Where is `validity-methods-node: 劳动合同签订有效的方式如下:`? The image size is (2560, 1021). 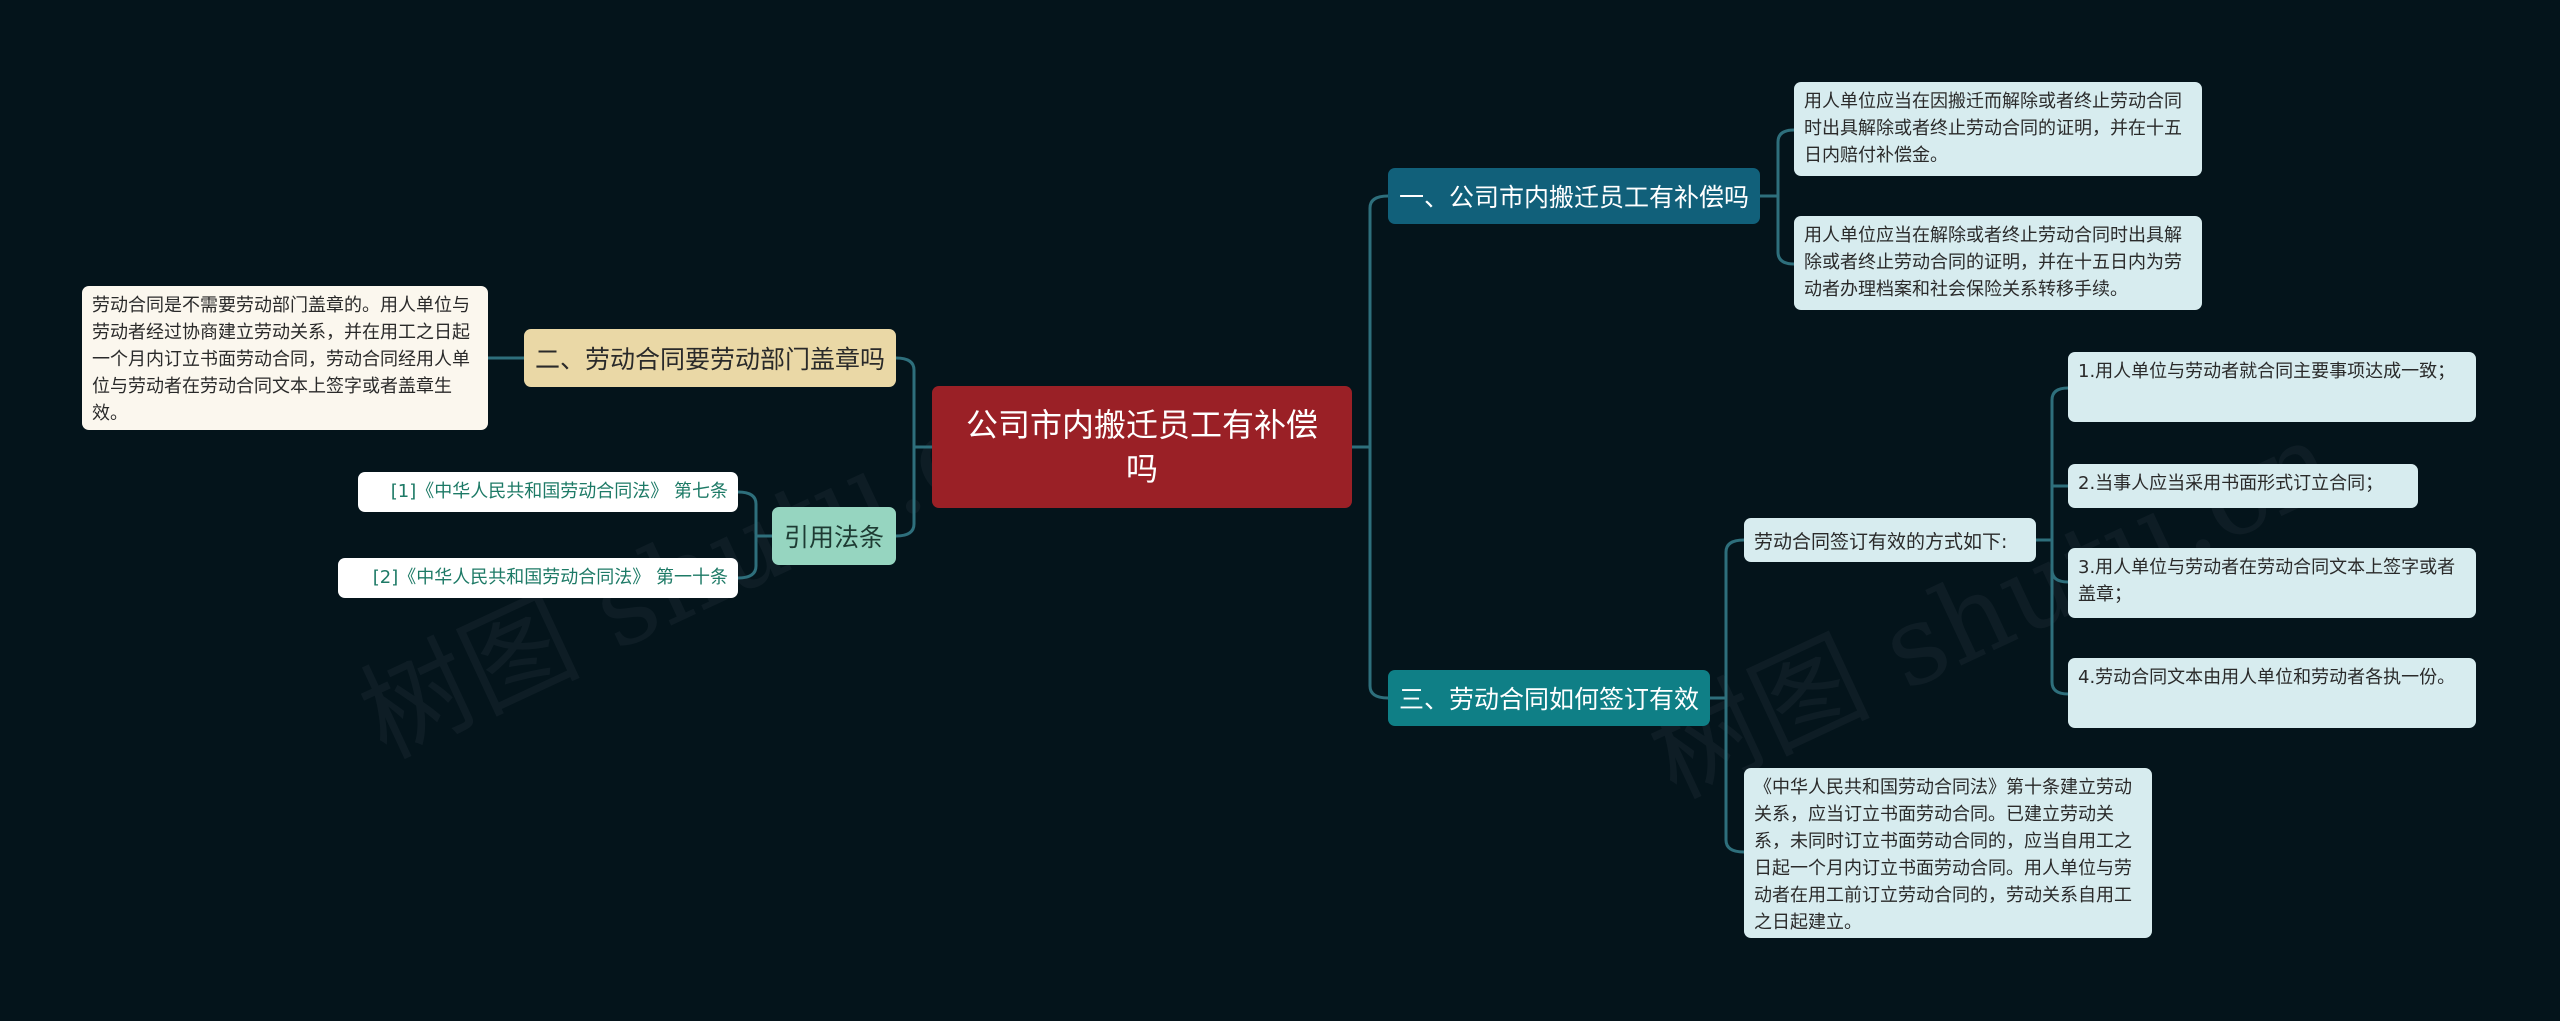 validity-methods-node: 劳动合同签订有效的方式如下: is located at coordinates (1890, 540).